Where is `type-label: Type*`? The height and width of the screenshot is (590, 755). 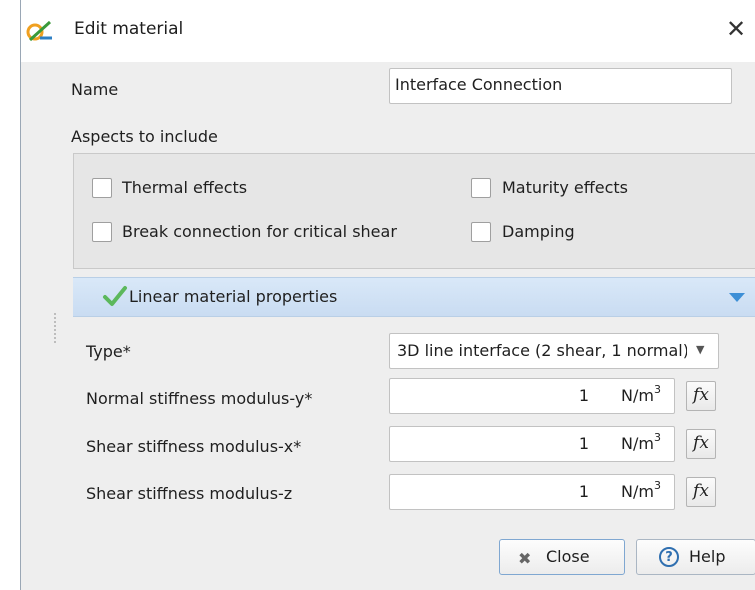 type-label: Type* is located at coordinates (108, 351).